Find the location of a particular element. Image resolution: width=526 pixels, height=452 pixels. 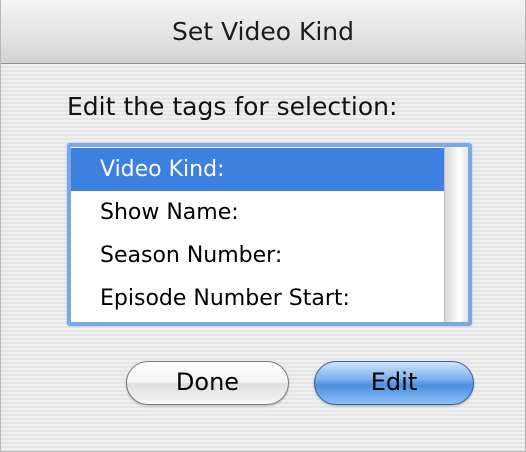

done-button: Done is located at coordinates (207, 383).